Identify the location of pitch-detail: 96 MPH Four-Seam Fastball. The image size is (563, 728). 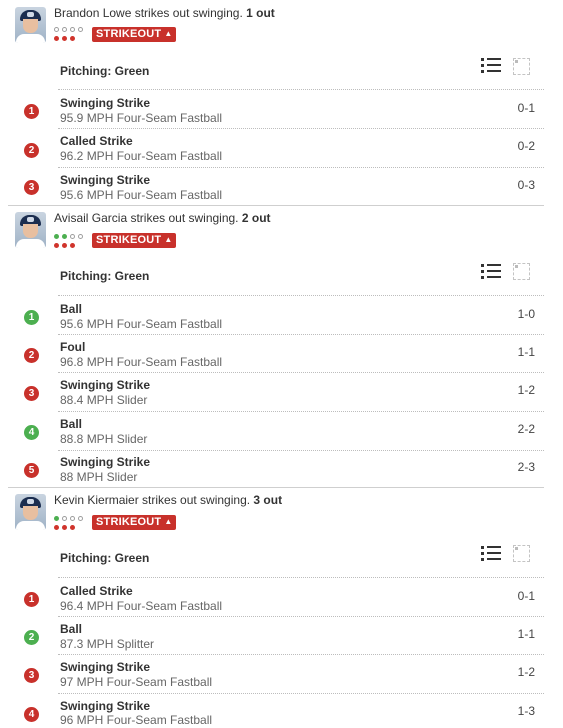
(136, 720).